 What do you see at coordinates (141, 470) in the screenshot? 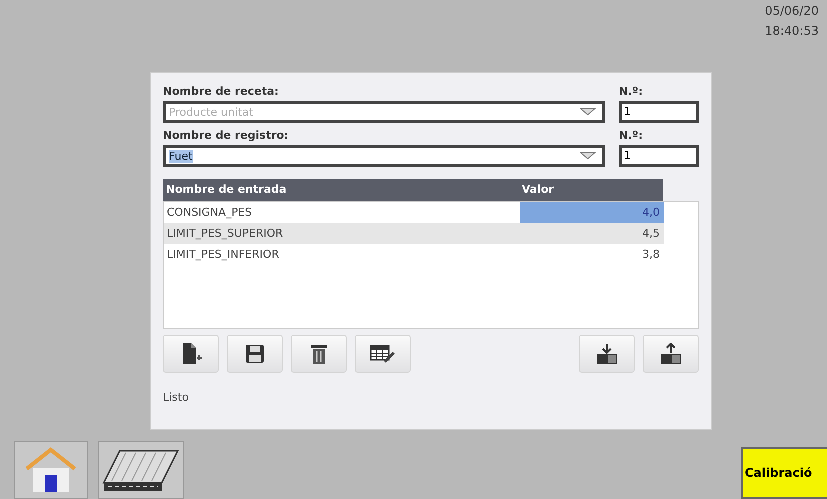
I see `conveyor-button` at bounding box center [141, 470].